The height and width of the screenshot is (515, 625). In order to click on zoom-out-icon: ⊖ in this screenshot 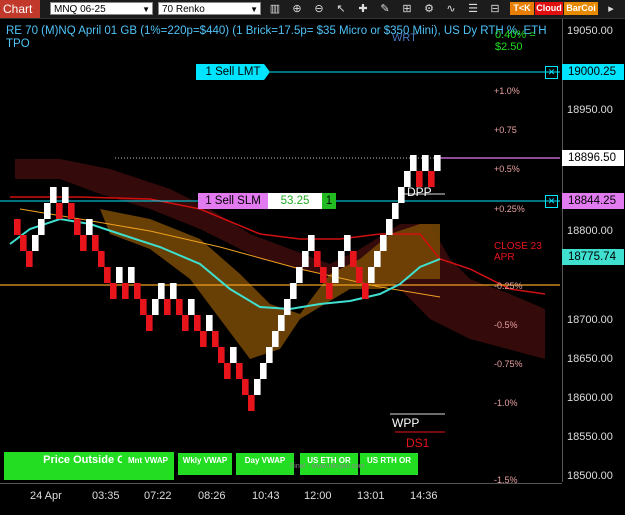, I will do `click(319, 9)`.